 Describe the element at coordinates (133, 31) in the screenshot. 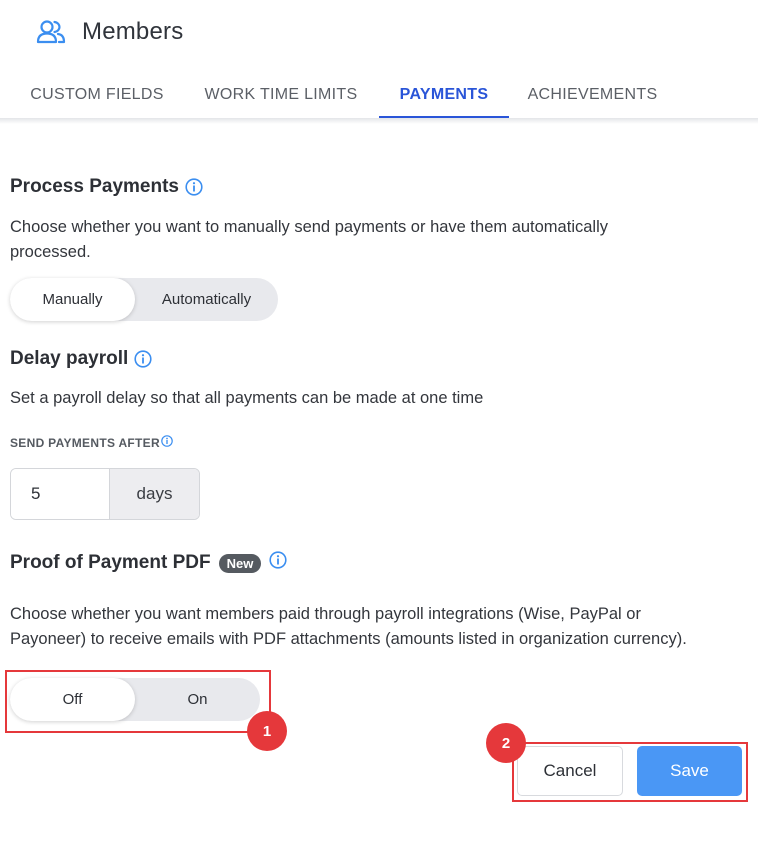

I see `page-title: Members` at that location.